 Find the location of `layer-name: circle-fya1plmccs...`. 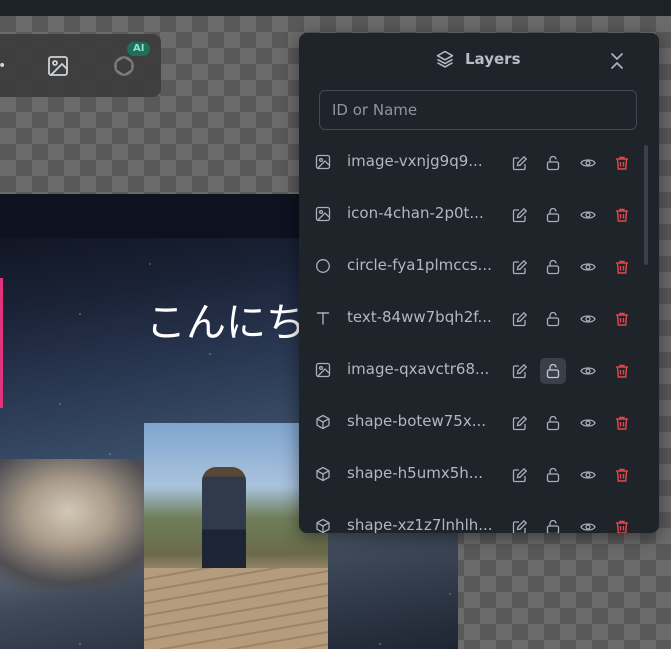

layer-name: circle-fya1plmccs... is located at coordinates (419, 265).